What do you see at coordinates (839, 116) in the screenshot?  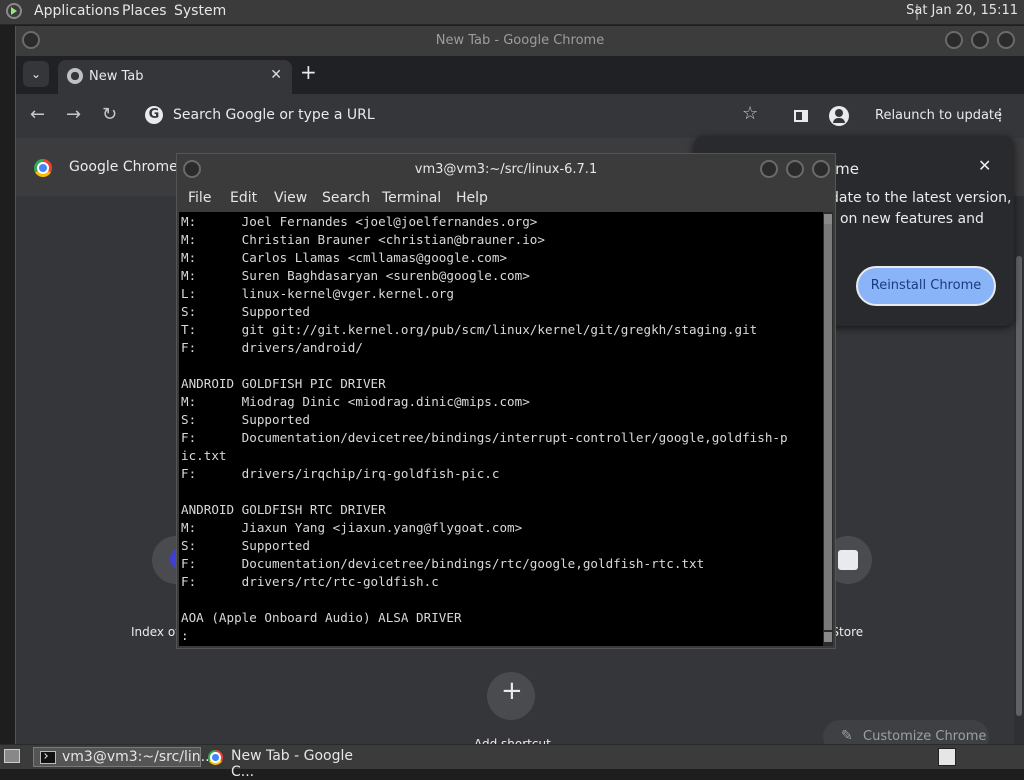 I see `profile-avatar-icon` at bounding box center [839, 116].